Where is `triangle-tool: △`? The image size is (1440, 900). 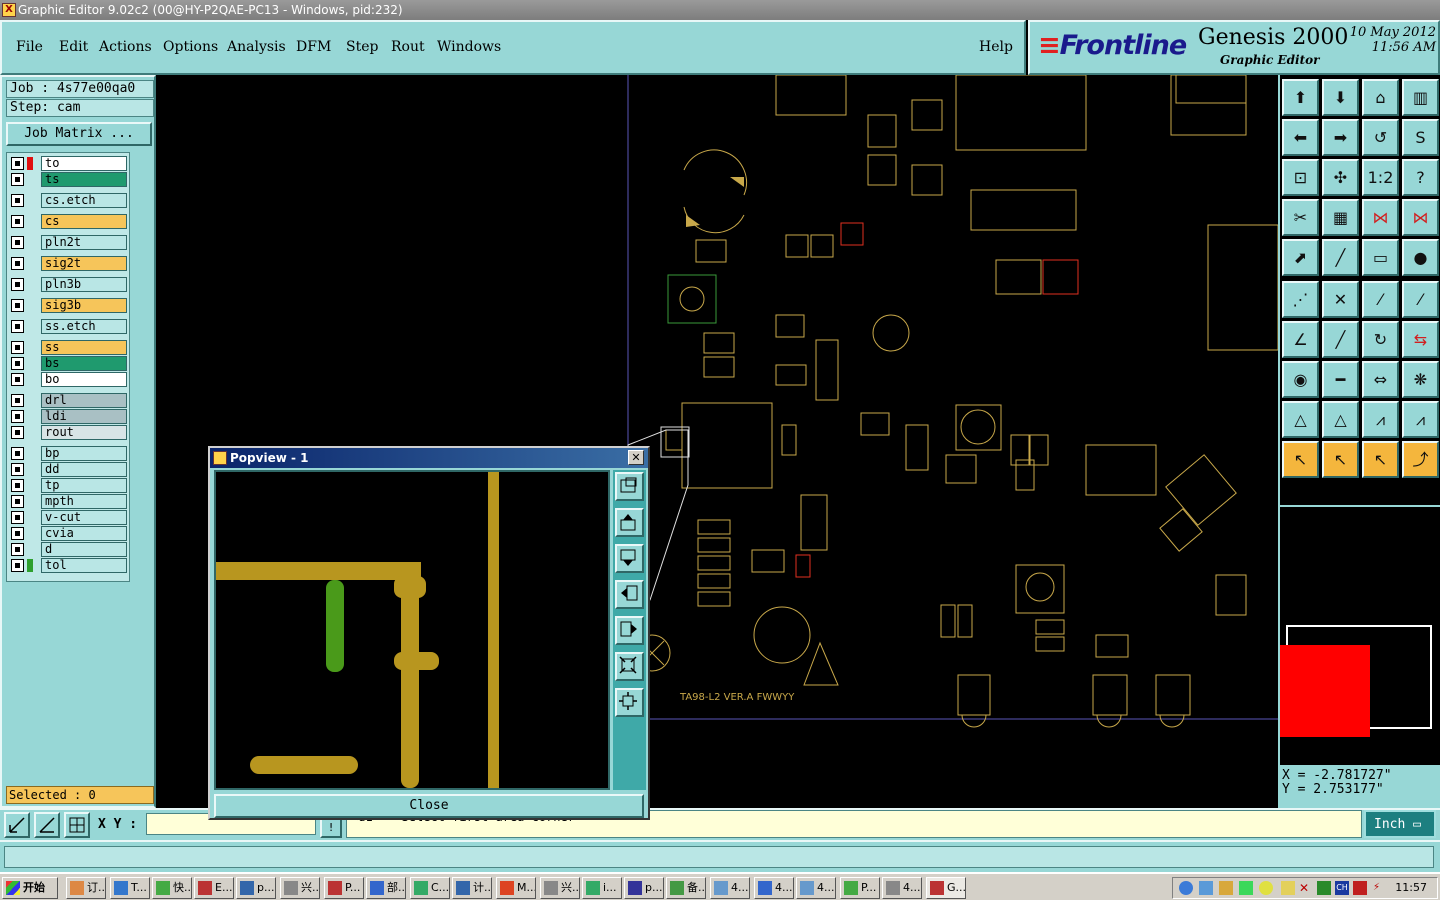 triangle-tool: △ is located at coordinates (1300, 419).